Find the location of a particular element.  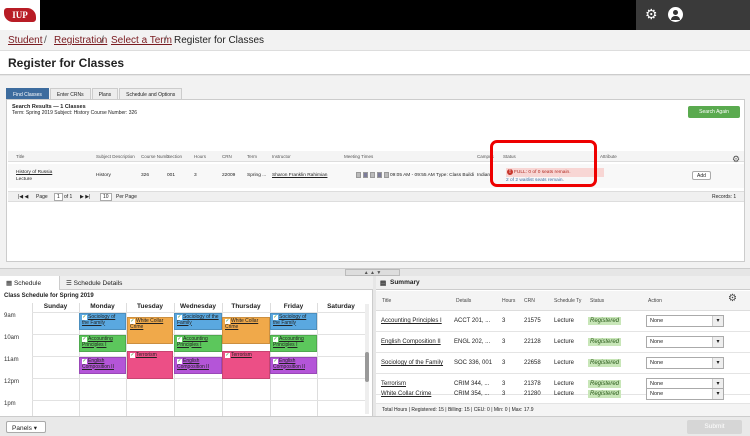

course-title-link: Accounting Principles I is located at coordinates (411, 321).